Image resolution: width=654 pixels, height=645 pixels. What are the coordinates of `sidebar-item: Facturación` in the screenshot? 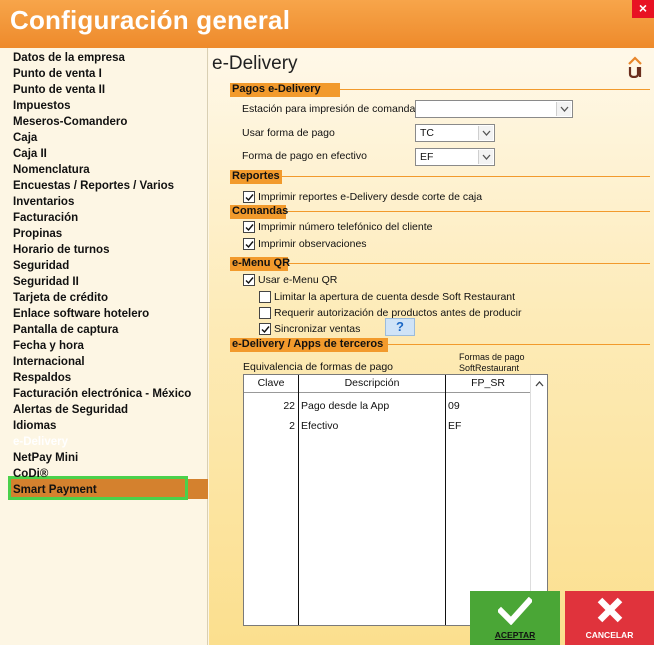 It's located at (45, 218).